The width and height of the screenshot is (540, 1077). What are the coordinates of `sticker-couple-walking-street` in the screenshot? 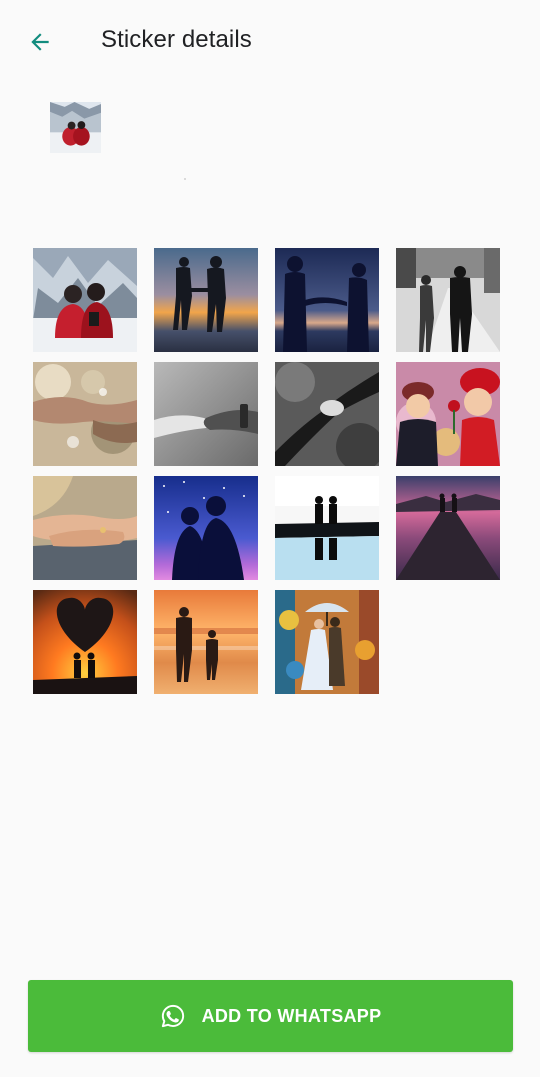 It's located at (448, 300).